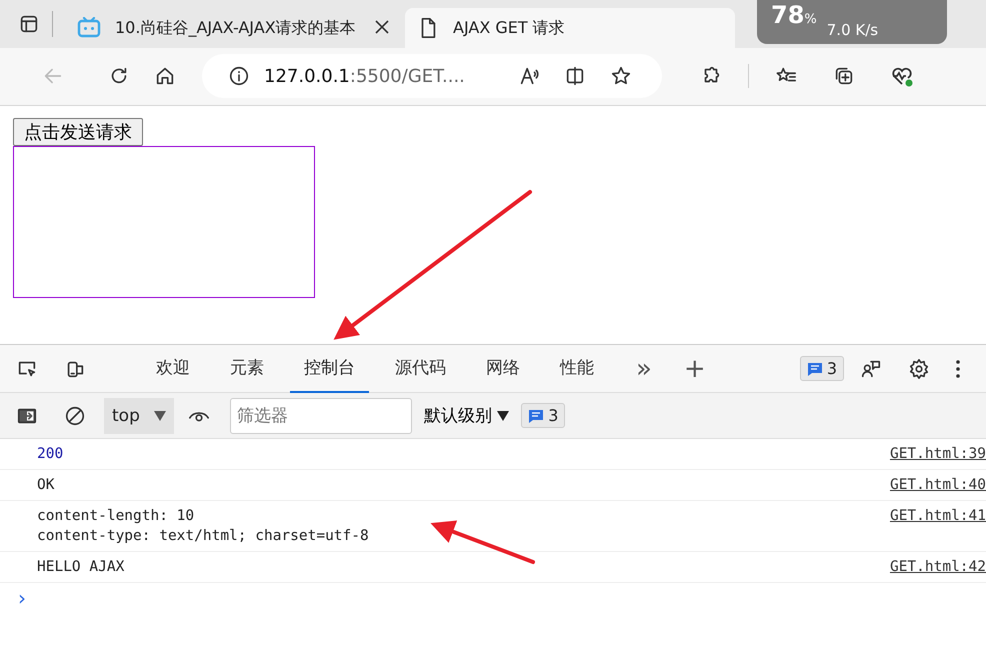 The width and height of the screenshot is (986, 658). I want to click on home-icon, so click(165, 76).